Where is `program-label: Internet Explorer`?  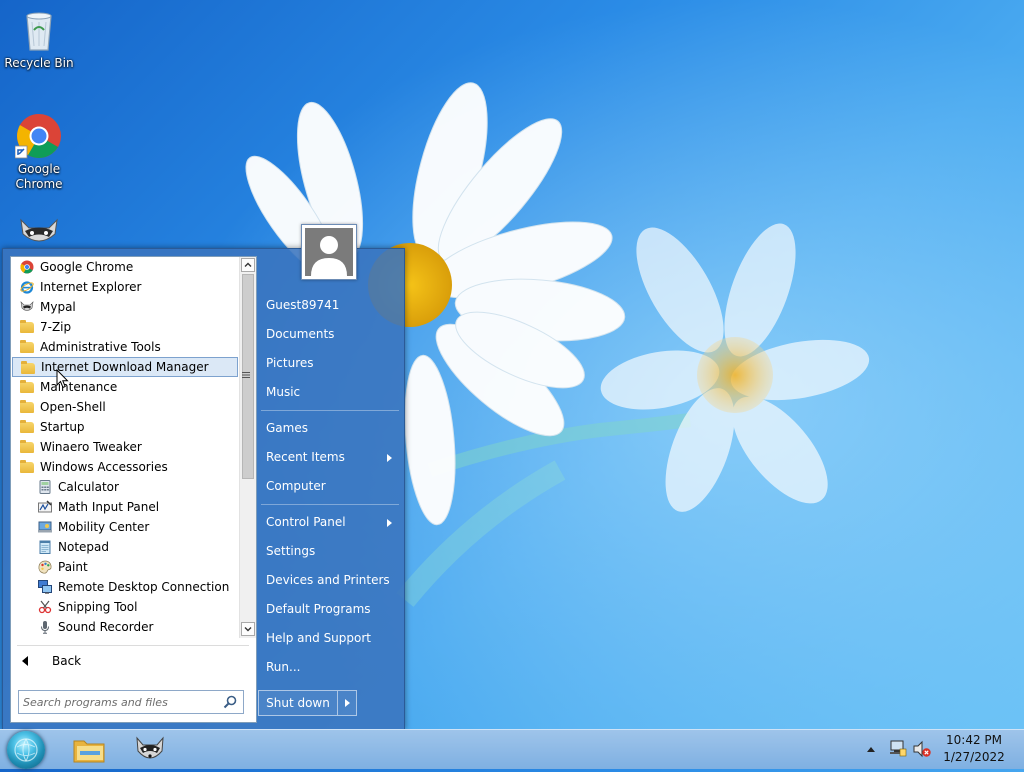
program-label: Internet Explorer is located at coordinates (91, 287).